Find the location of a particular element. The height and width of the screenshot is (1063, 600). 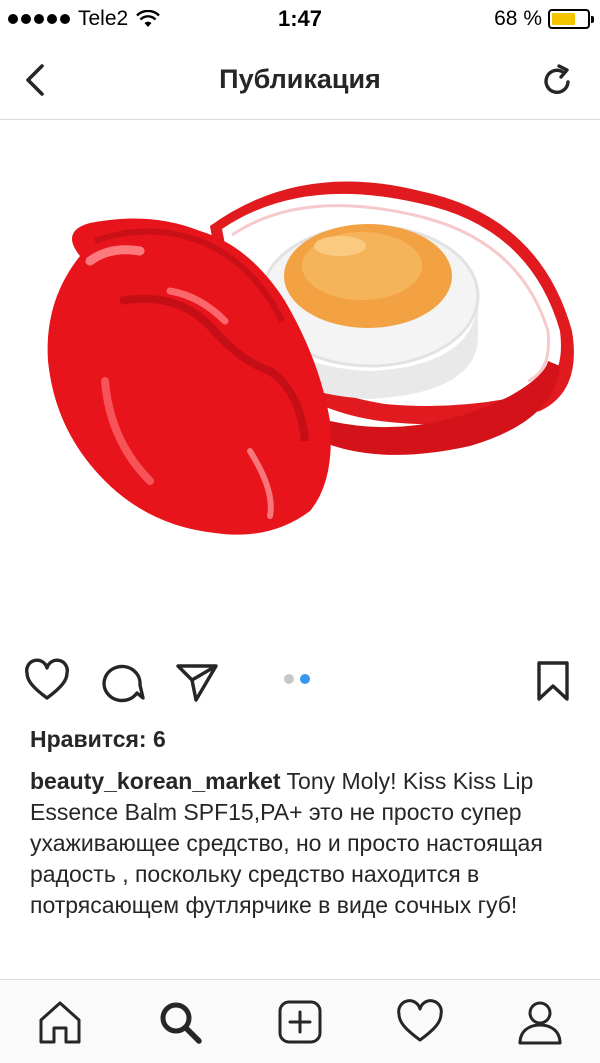

nav-bar: Публикация is located at coordinates (300, 80).